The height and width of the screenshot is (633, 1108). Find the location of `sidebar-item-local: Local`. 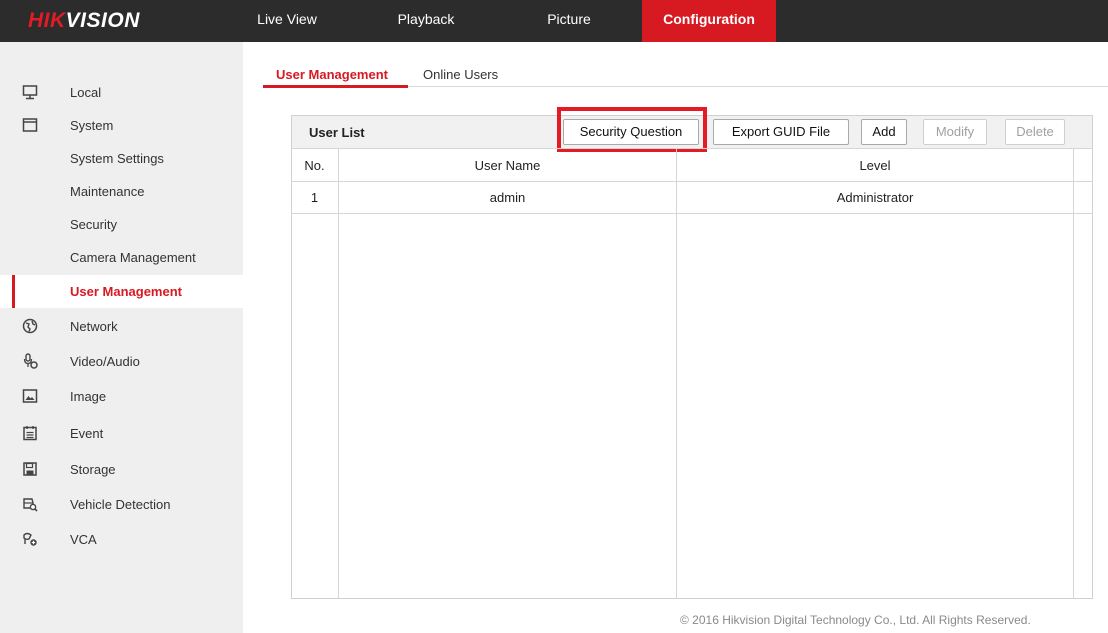

sidebar-item-local: Local is located at coordinates (121, 92).